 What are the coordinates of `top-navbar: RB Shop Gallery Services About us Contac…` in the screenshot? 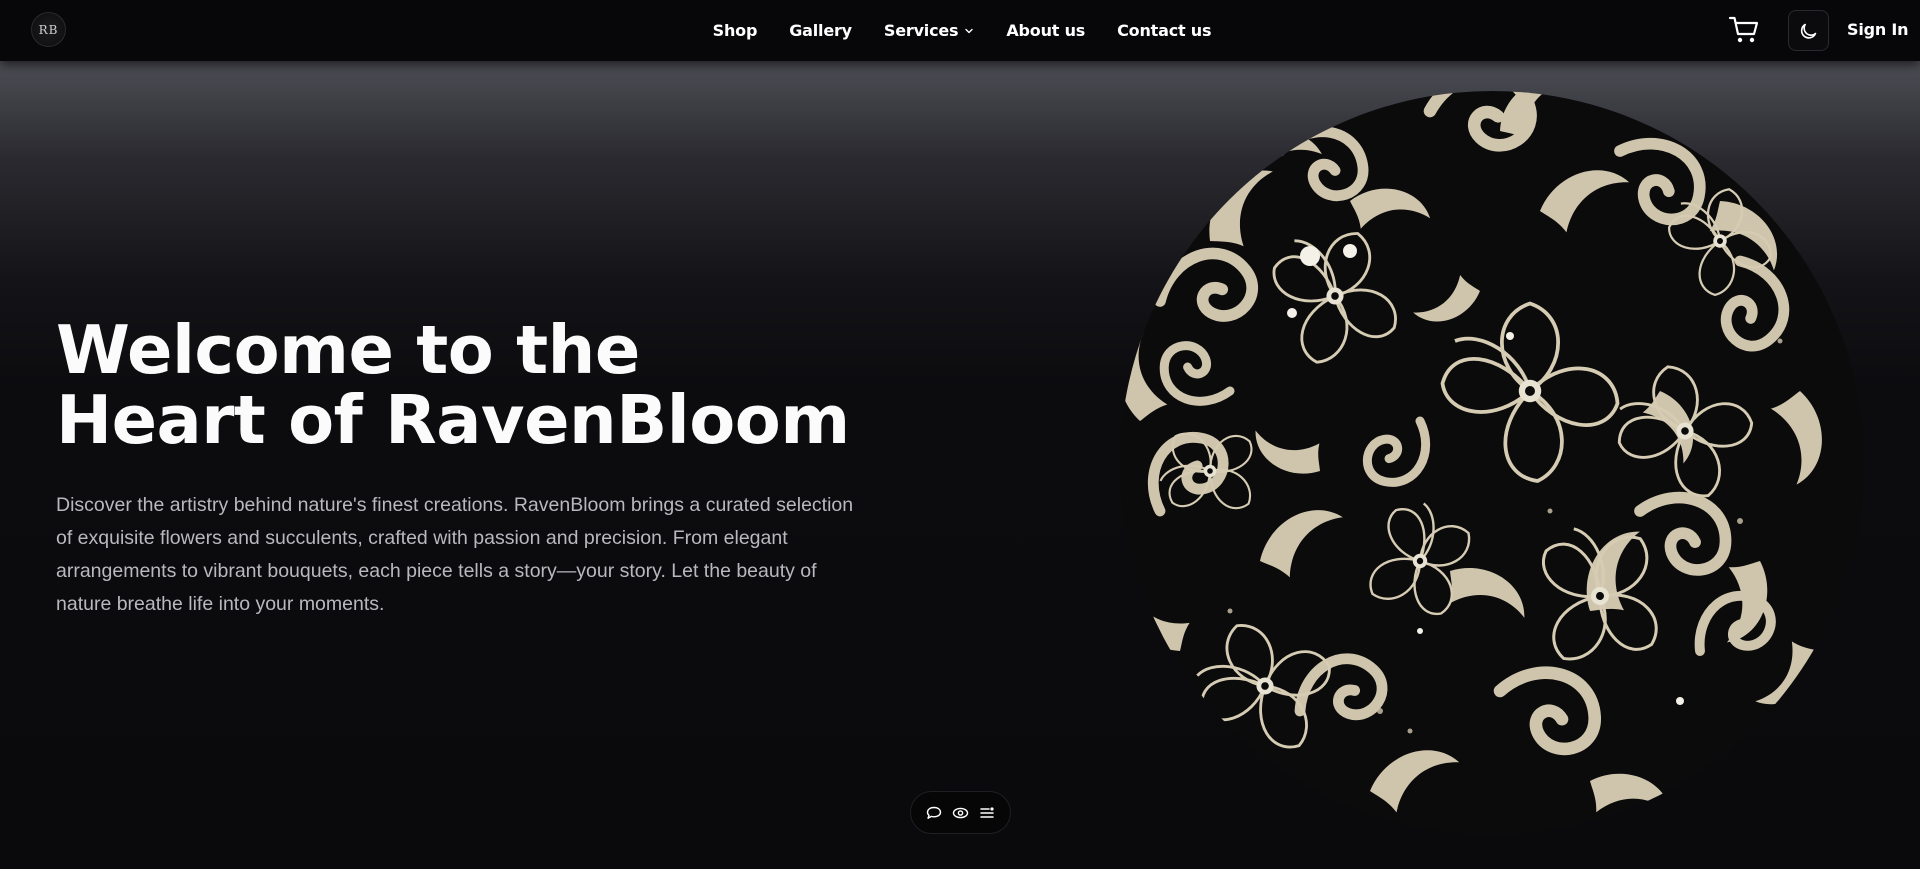 It's located at (960, 30).